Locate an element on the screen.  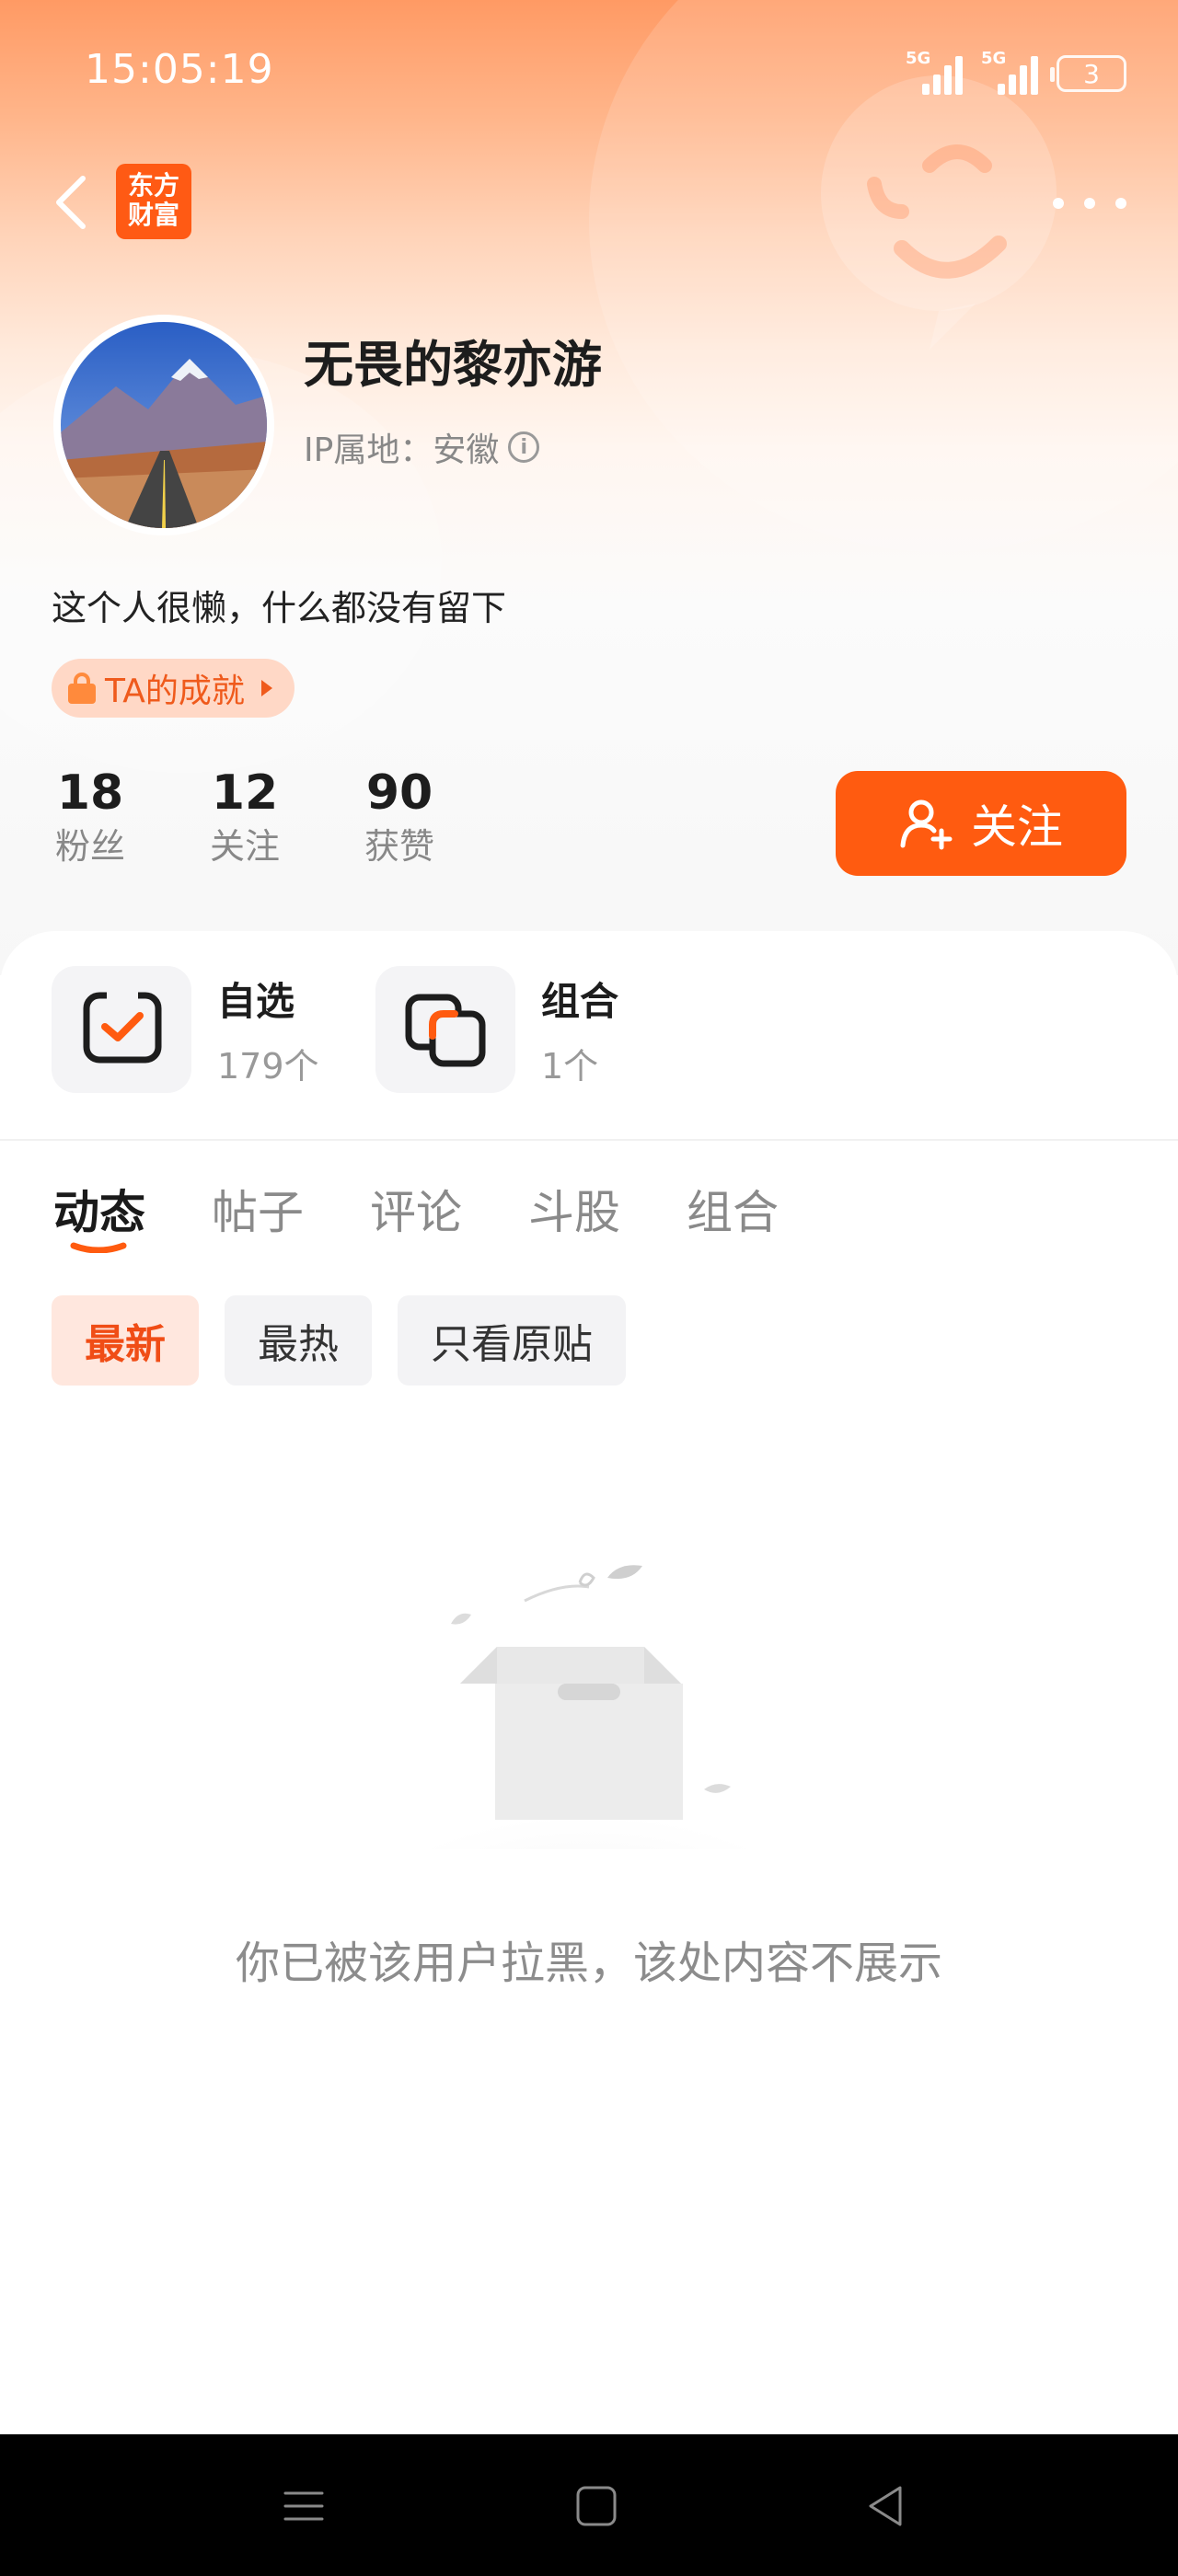
achievement-badge: TA的成就 is located at coordinates (173, 688).